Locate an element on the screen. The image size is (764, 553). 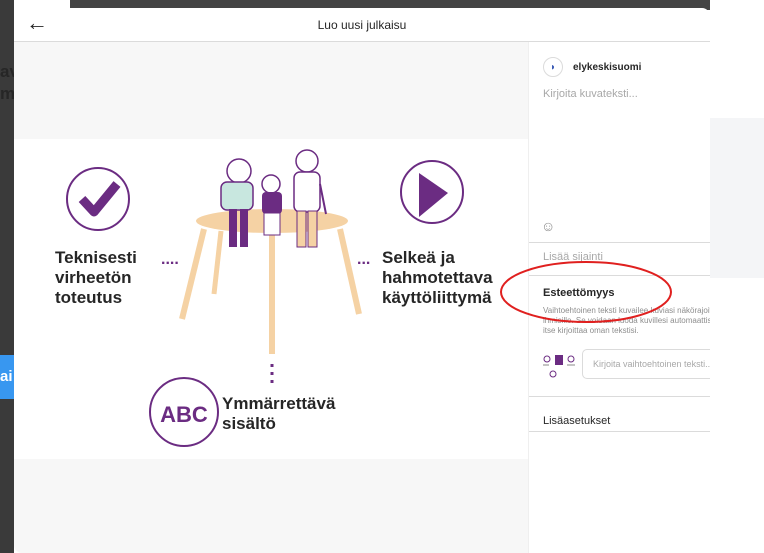
red-annotation-overlay is located at coordinates (586, 292).